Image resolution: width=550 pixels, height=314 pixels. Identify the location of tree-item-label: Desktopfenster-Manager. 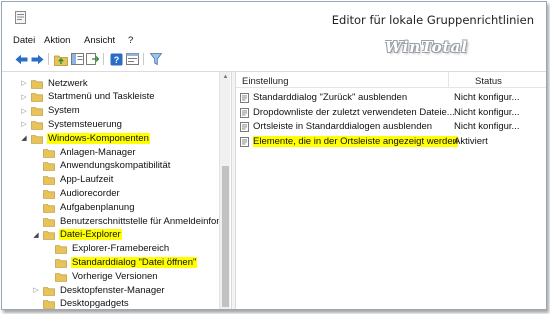
(112, 290).